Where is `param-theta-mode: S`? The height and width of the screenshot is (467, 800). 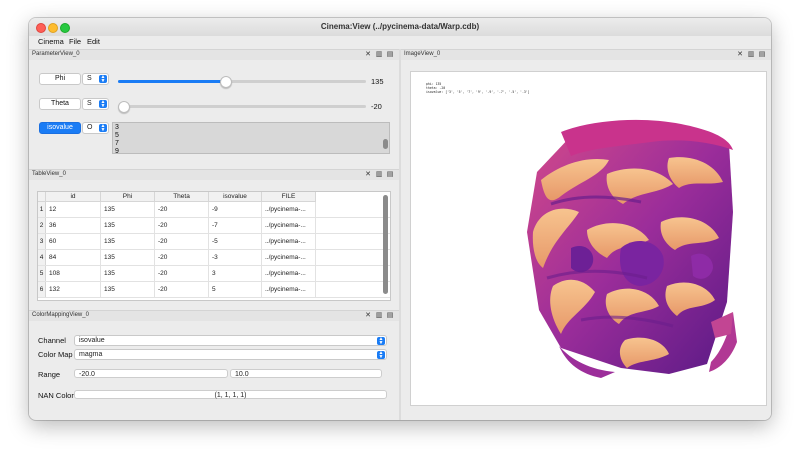 param-theta-mode: S is located at coordinates (89, 103).